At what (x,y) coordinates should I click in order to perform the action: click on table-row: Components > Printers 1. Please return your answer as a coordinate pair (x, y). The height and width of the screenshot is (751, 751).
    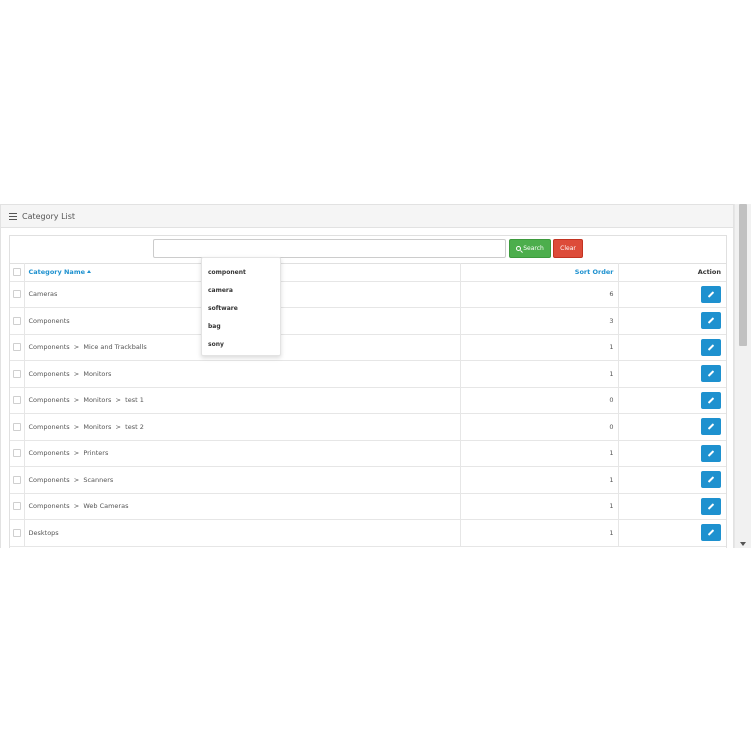
    Looking at the image, I should click on (368, 453).